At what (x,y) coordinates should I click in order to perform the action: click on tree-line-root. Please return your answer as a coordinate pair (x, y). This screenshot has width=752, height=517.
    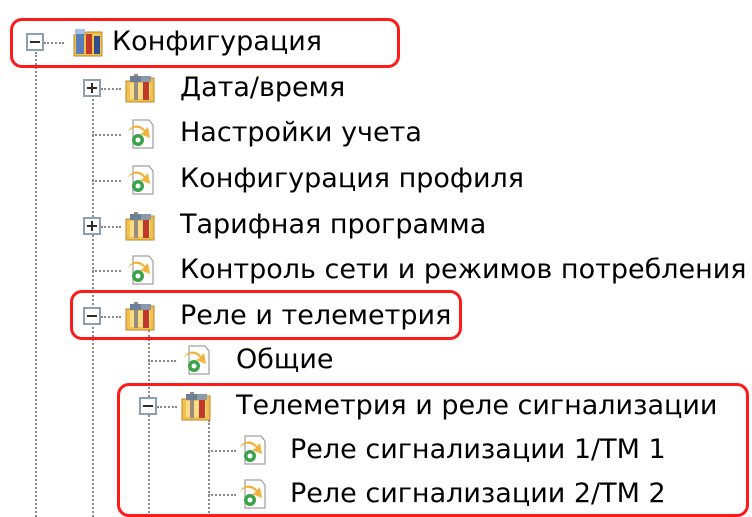
    Looking at the image, I should click on (36, 284).